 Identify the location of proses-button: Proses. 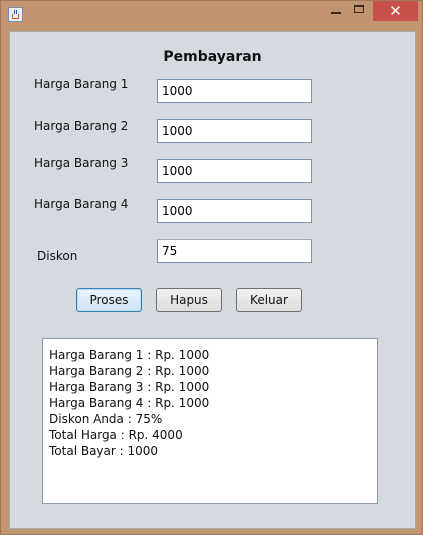
(109, 300).